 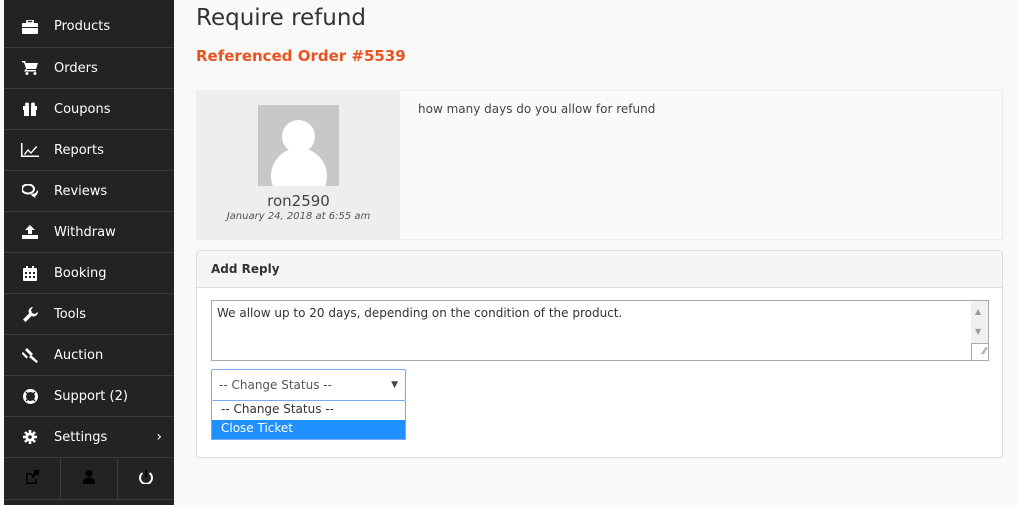 I want to click on power-icon, so click(x=146, y=478).